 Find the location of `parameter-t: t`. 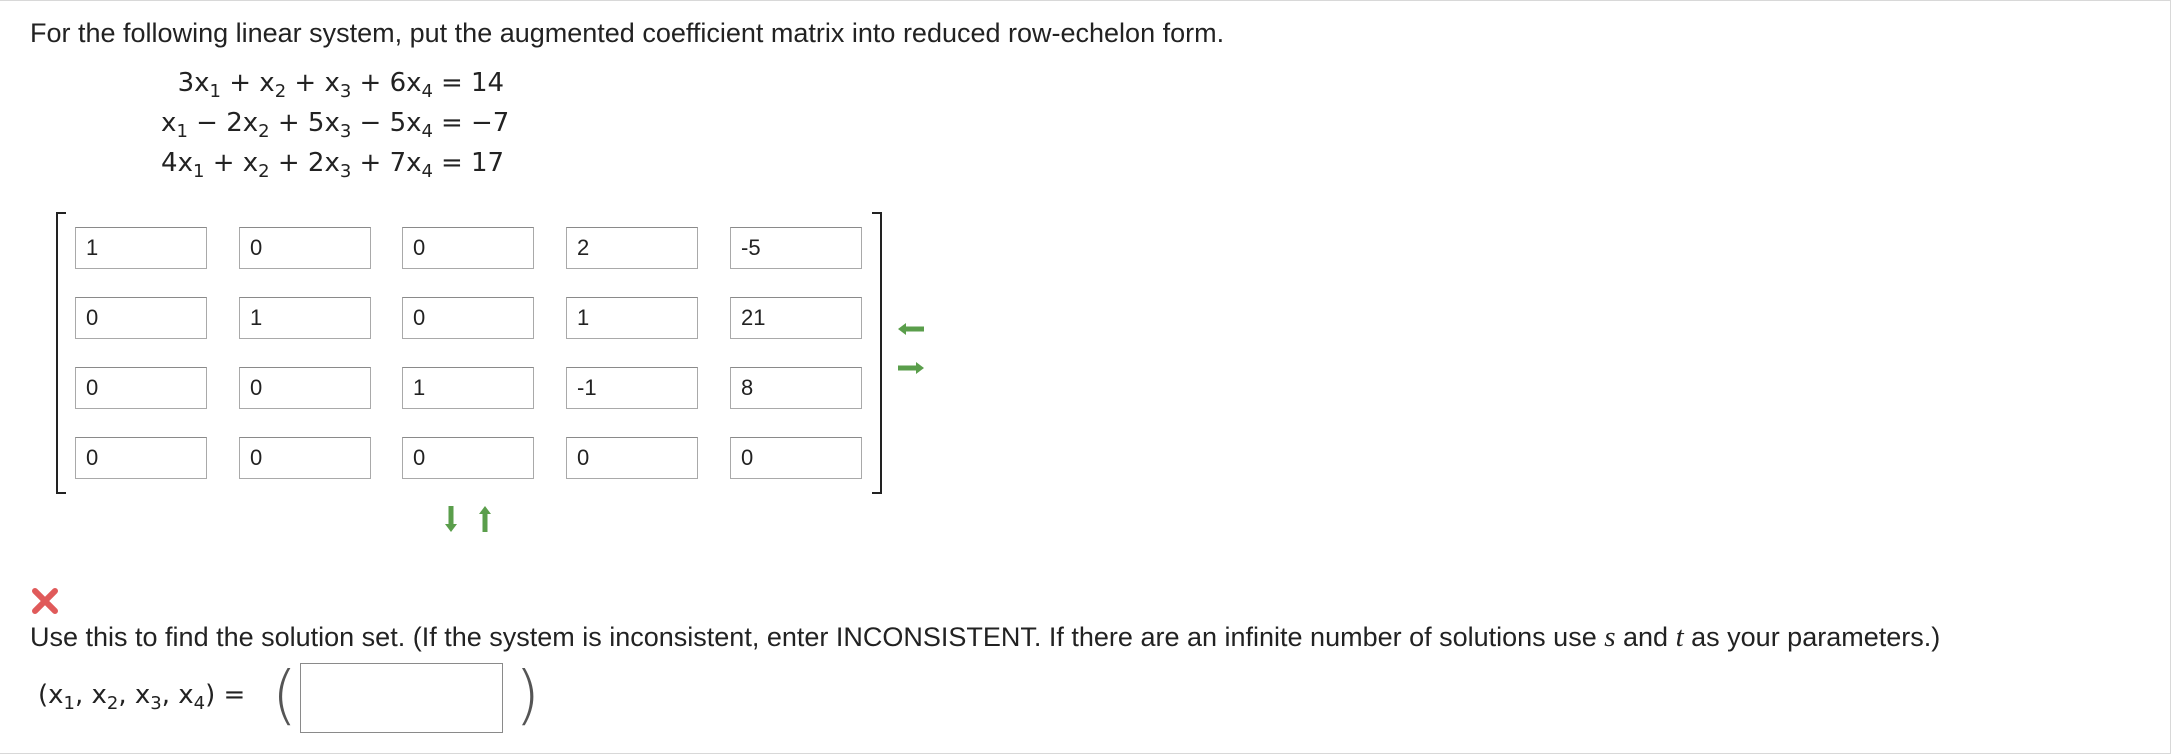

parameter-t: t is located at coordinates (1679, 637).